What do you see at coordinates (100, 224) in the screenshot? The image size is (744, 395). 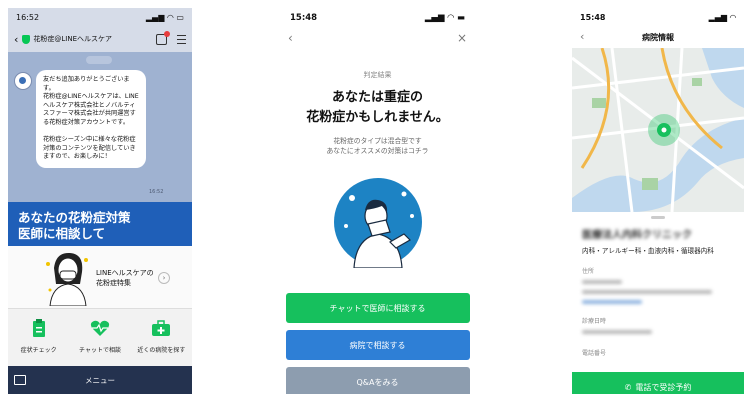 I see `consult-banner: あなたの花粉症対策 医師に相談して` at bounding box center [100, 224].